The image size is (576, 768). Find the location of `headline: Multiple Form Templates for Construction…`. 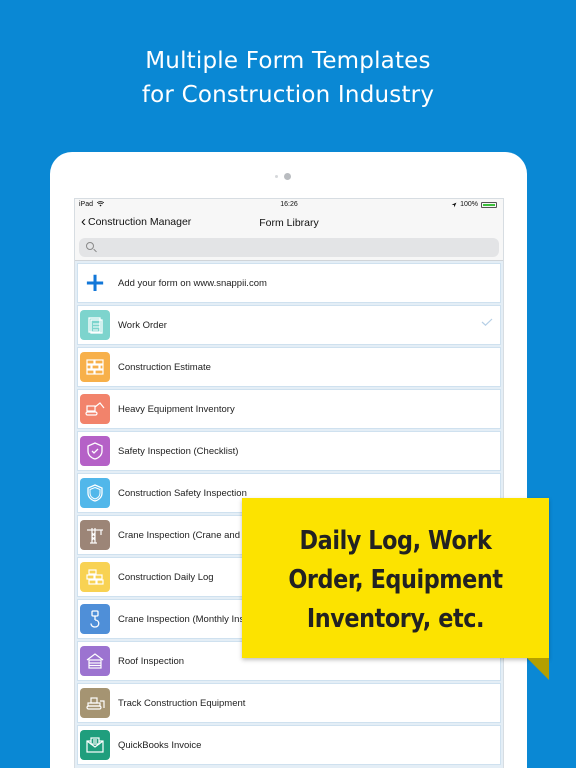

headline: Multiple Form Templates for Construction… is located at coordinates (288, 78).